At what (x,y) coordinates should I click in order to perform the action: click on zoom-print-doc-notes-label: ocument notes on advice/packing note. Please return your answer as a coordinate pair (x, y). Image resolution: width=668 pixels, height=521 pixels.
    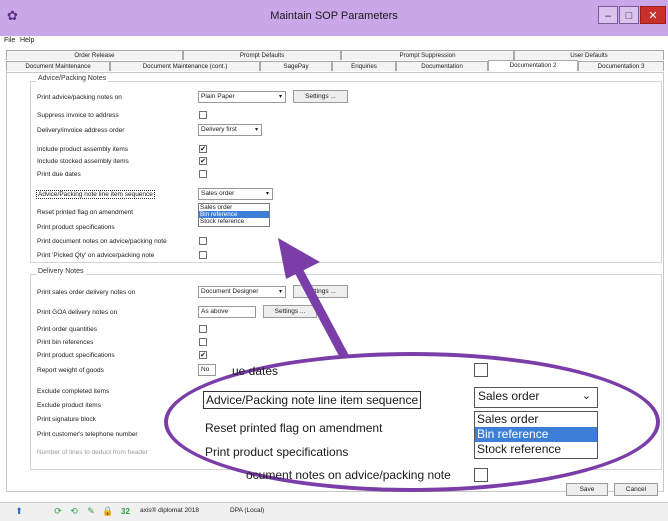
    Looking at the image, I should click on (348, 475).